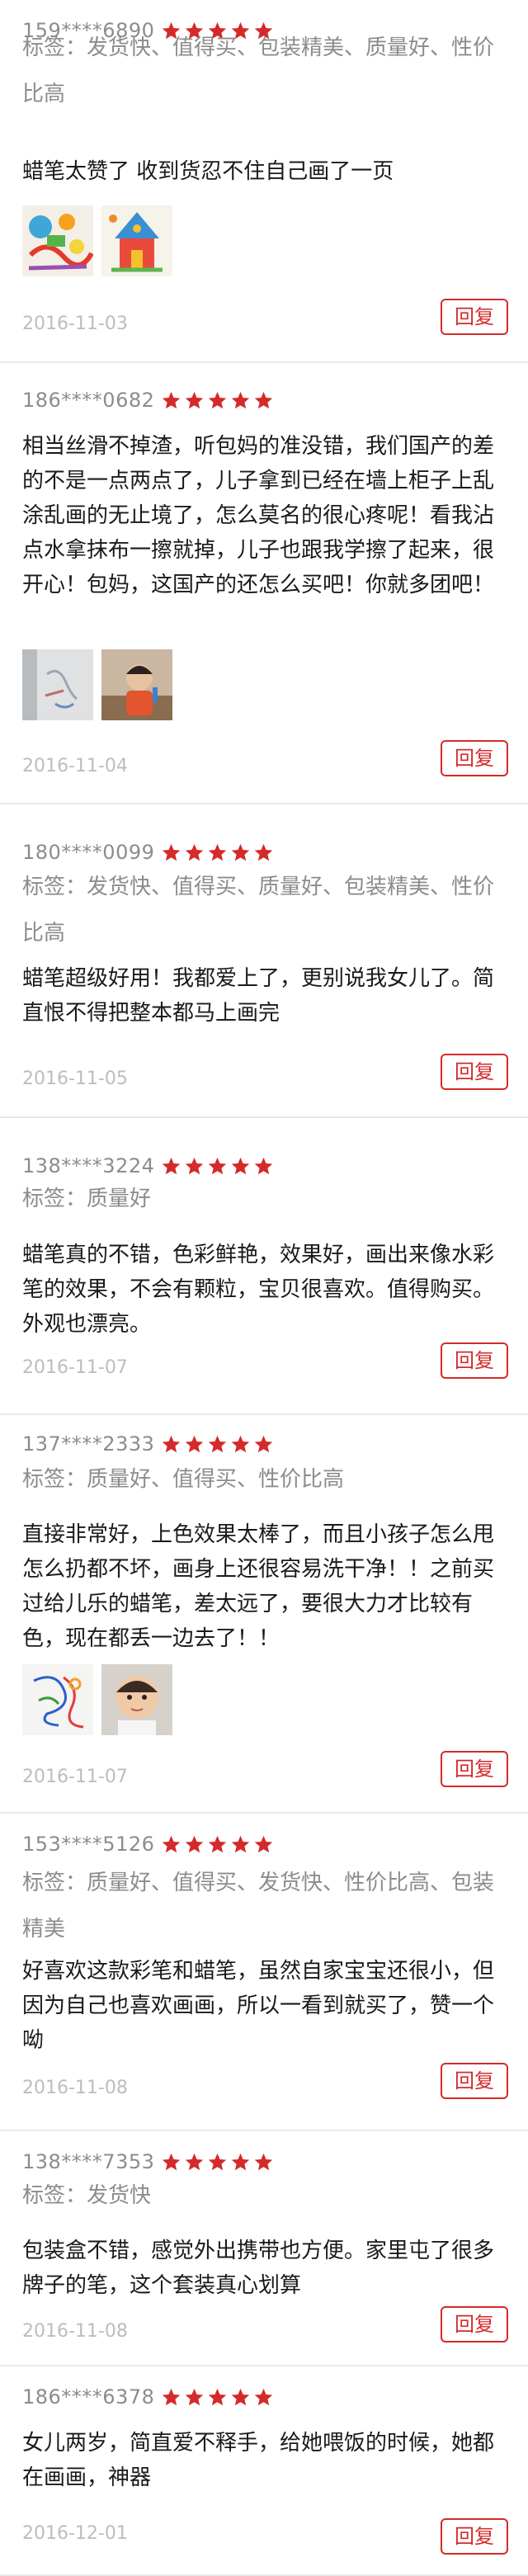  Describe the element at coordinates (136, 241) in the screenshot. I see `colored-castle-drawing-photo` at that location.